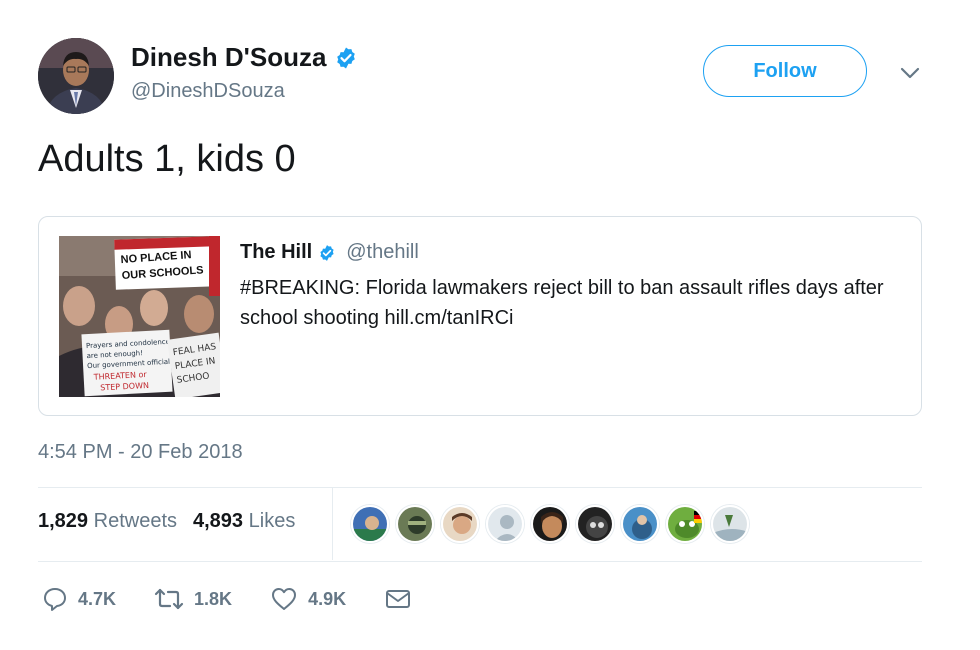 The width and height of the screenshot is (980, 650). I want to click on chevron-down-icon, so click(910, 73).